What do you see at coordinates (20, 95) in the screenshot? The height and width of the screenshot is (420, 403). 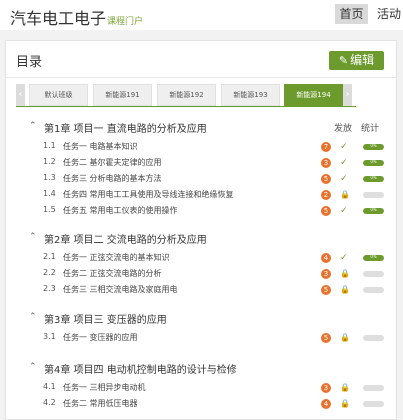 I see `tab-prev-arrow-icon: ‹` at bounding box center [20, 95].